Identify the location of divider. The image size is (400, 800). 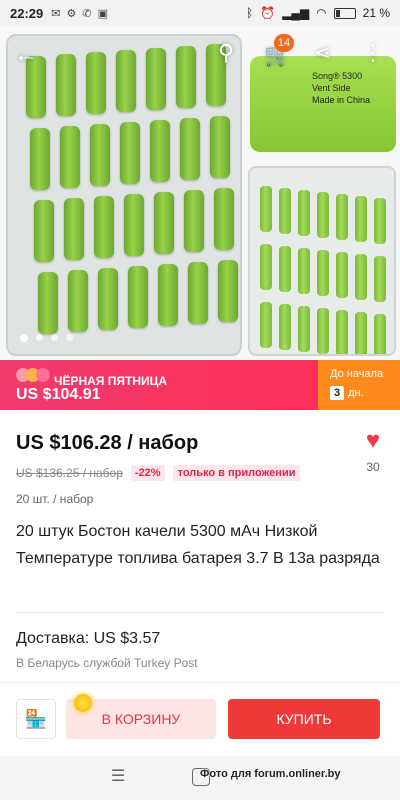
(200, 612).